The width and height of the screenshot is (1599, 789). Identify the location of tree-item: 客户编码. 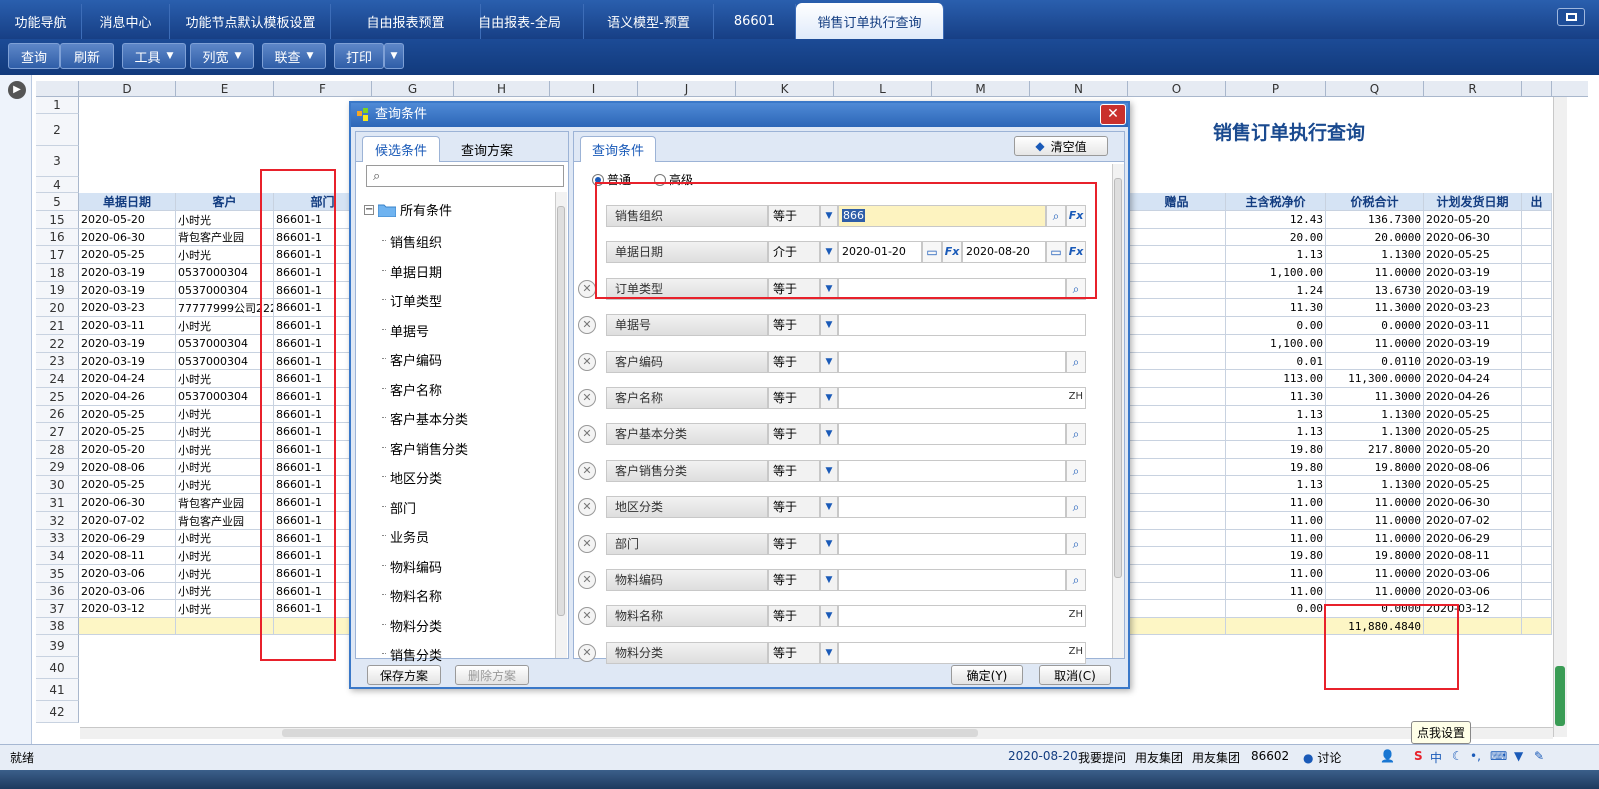
(411, 359).